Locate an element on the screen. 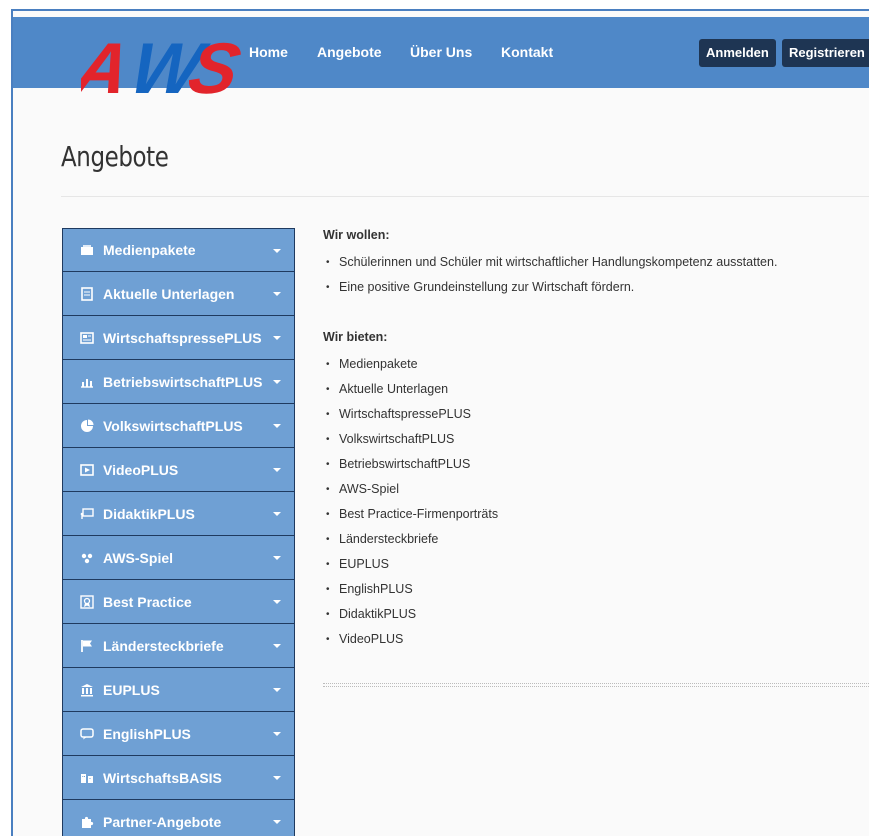 The image size is (869, 836). sidebar-item-label: Medienpakete is located at coordinates (149, 250).